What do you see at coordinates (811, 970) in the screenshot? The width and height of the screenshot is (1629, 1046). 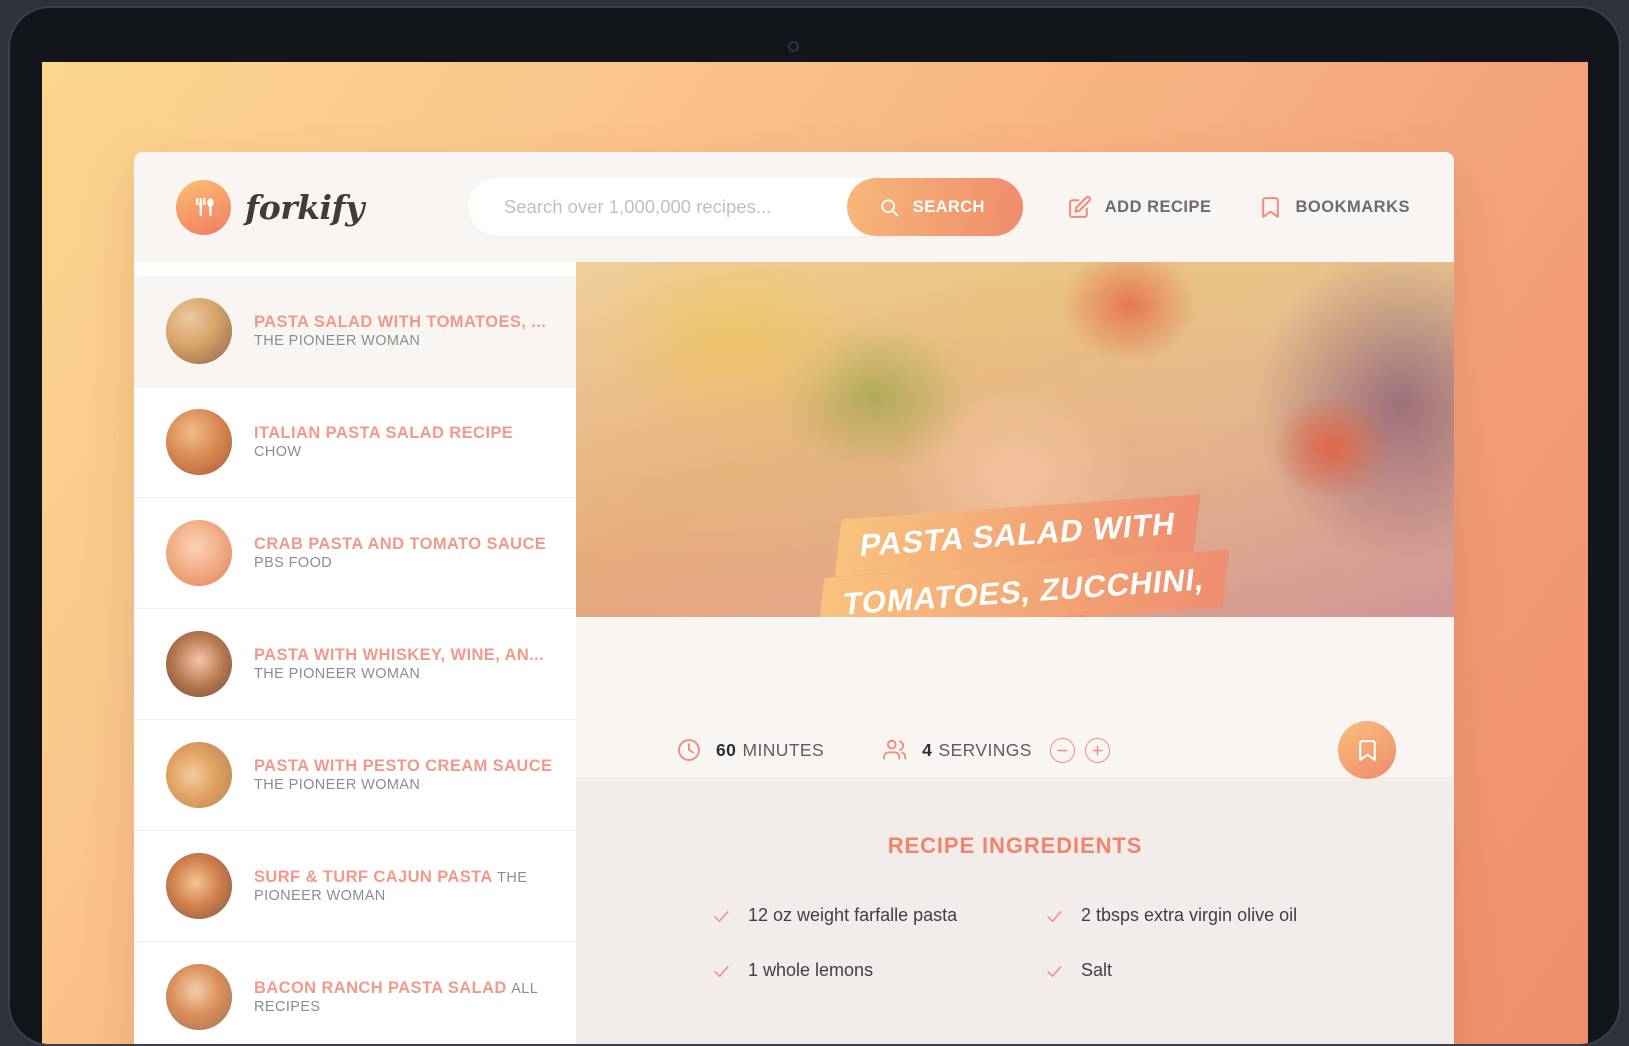 I see `ingredient-text: 1 whole lemons` at bounding box center [811, 970].